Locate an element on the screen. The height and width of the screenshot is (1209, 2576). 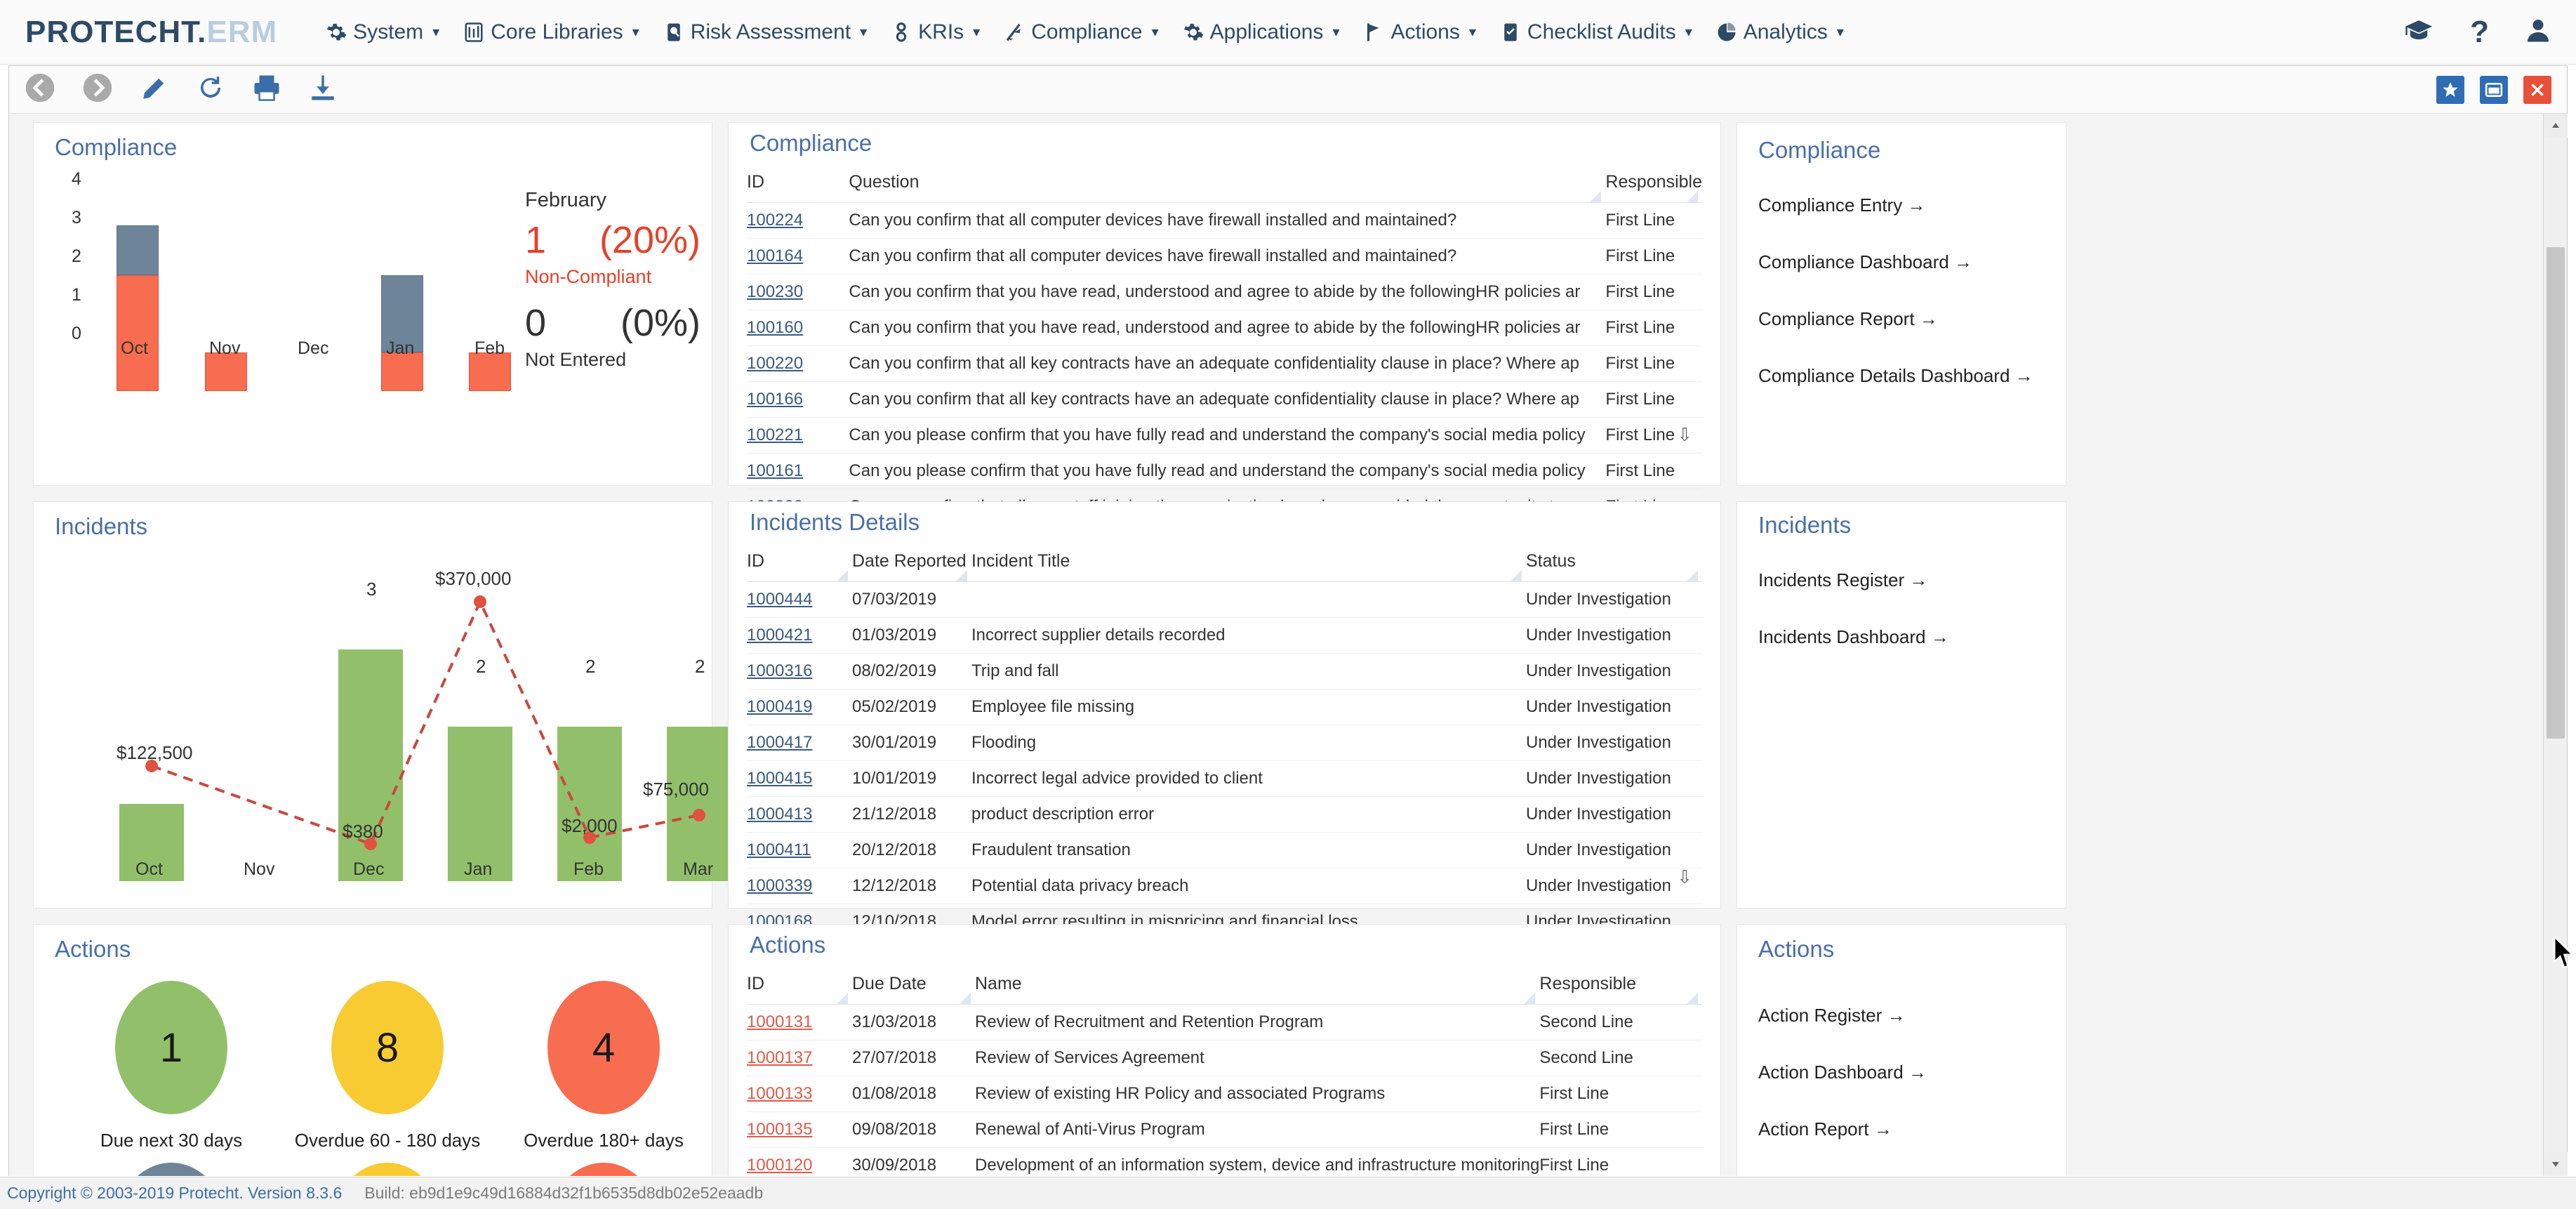
restore-window-icon is located at coordinates (2494, 89).